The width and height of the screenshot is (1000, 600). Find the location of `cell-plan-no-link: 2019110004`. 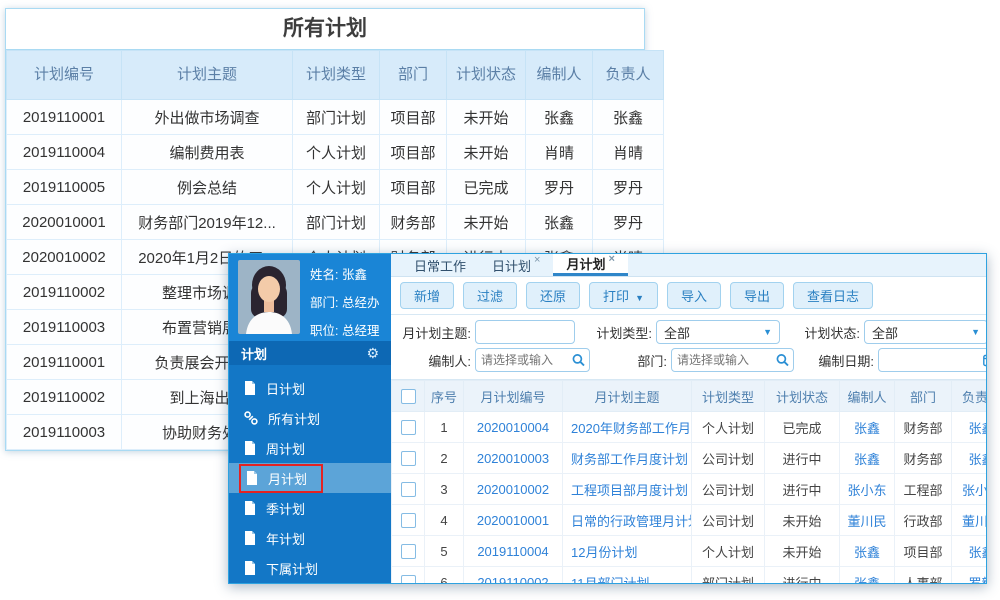

cell-plan-no-link: 2019110004 is located at coordinates (513, 551).